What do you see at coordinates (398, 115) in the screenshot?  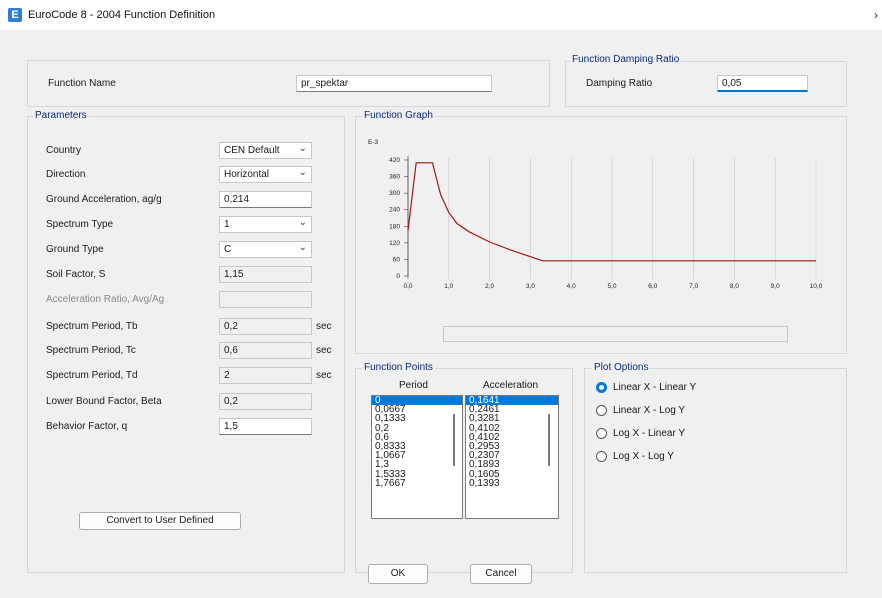 I see `function-graph-group-title: Function Graph` at bounding box center [398, 115].